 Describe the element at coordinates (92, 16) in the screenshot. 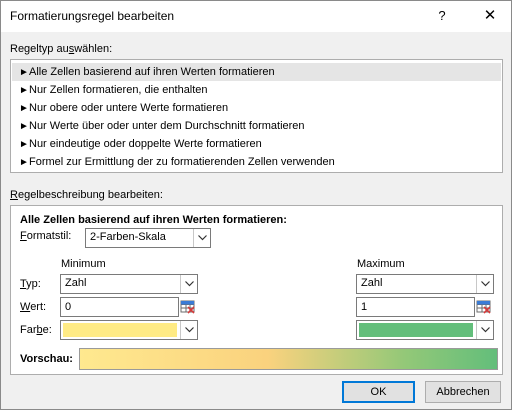

I see `dialog-title: Formatierungsregel bearbeiten` at that location.